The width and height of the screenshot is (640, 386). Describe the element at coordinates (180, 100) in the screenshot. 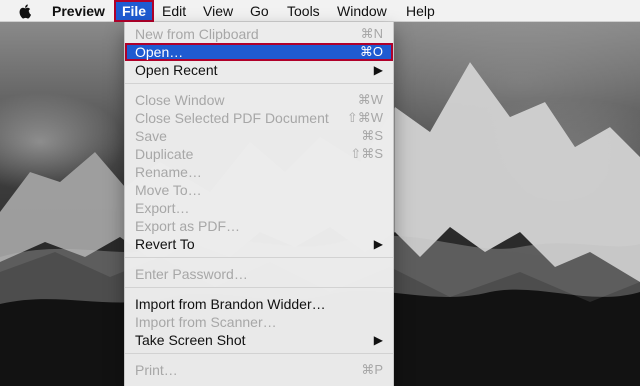

I see `menu-item-label: Close Window` at that location.